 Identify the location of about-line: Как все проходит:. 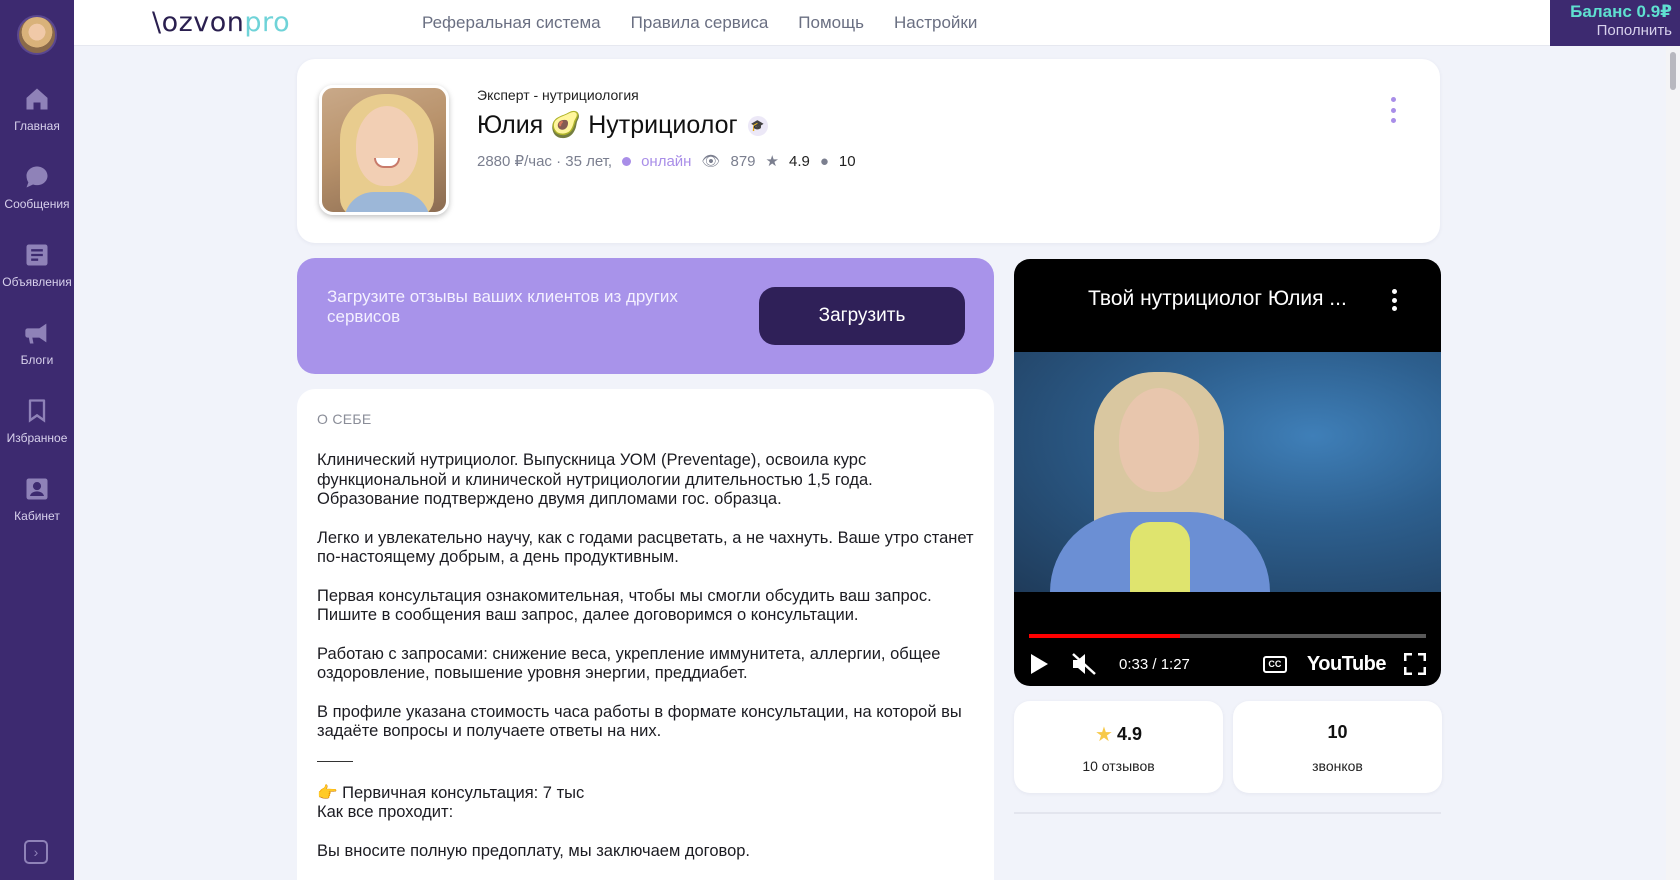
(385, 812).